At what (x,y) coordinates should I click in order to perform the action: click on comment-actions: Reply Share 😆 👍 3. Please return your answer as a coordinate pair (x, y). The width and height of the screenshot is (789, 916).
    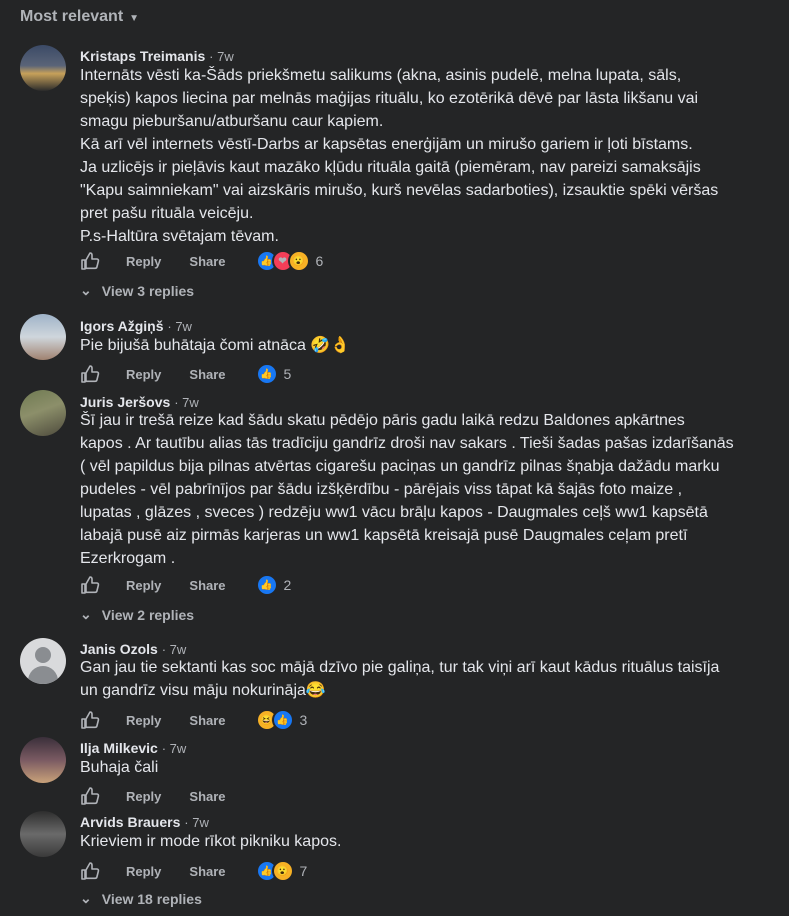
    Looking at the image, I should click on (193, 720).